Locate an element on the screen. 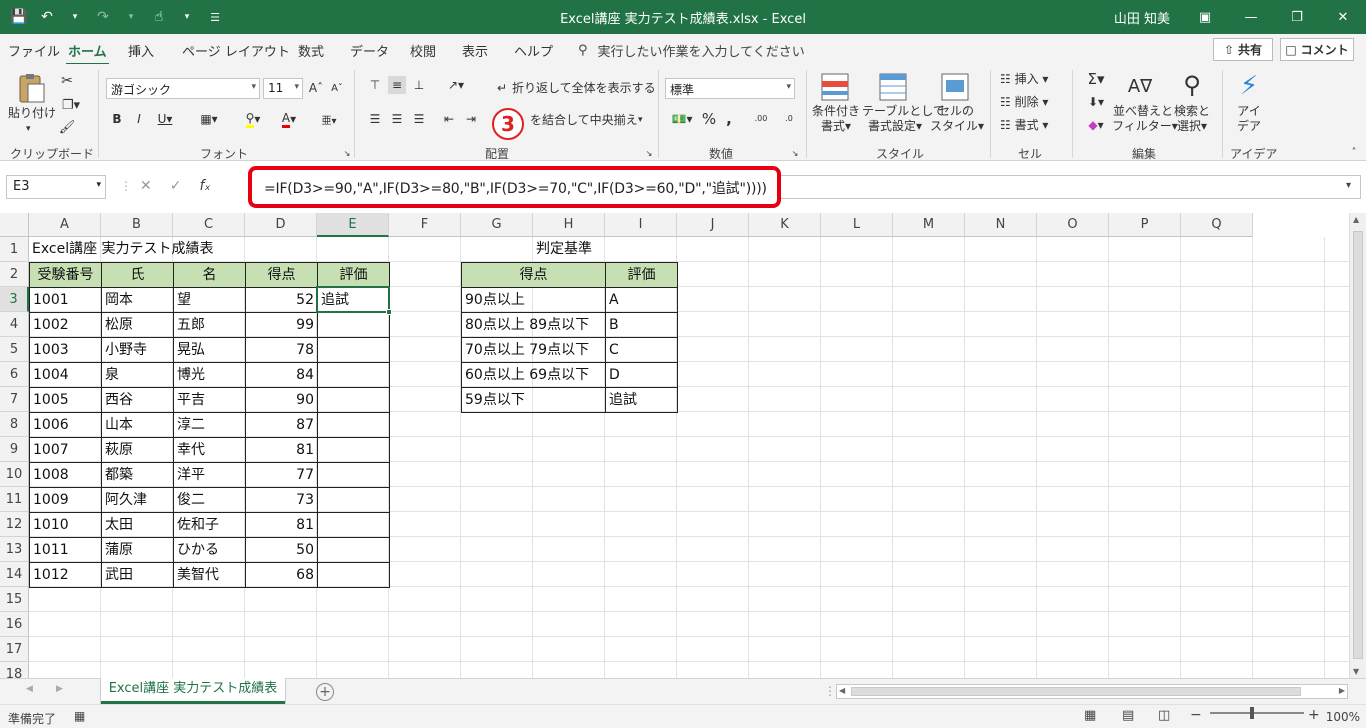  font-launcher-icon: ↘ is located at coordinates (347, 153).